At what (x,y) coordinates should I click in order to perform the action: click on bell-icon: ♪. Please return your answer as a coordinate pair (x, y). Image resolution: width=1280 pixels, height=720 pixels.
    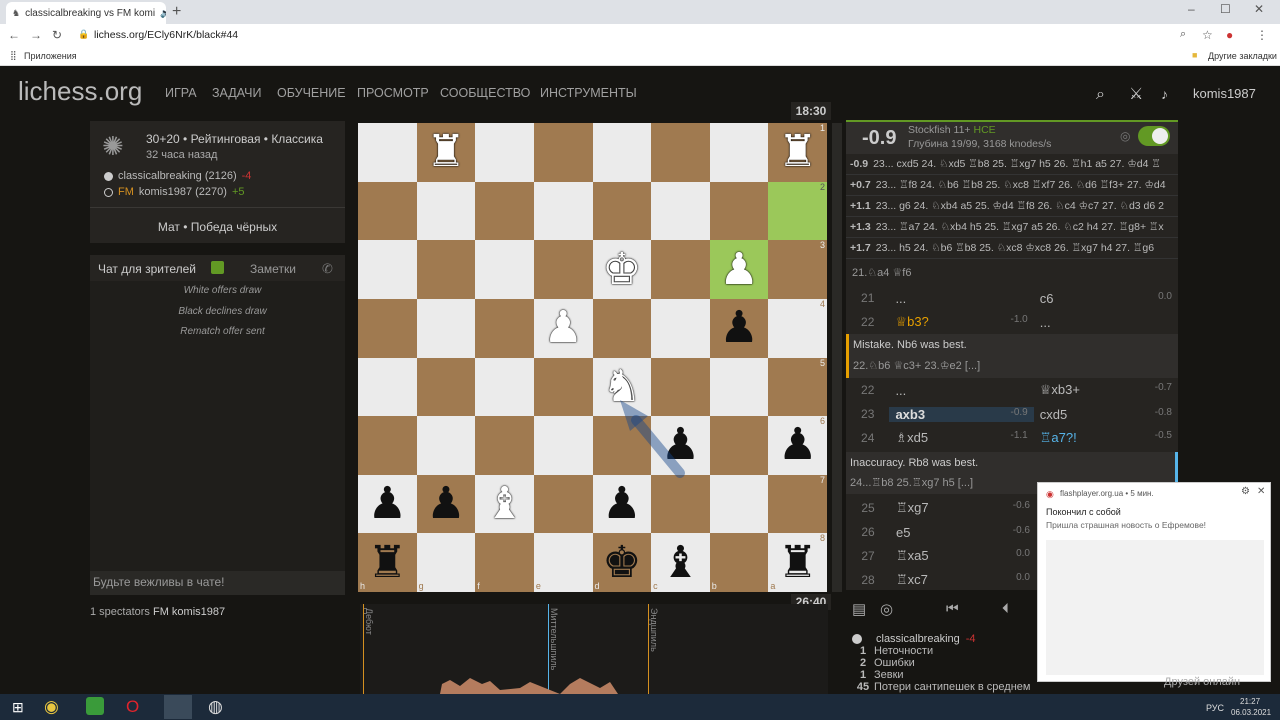
    Looking at the image, I should click on (1164, 94).